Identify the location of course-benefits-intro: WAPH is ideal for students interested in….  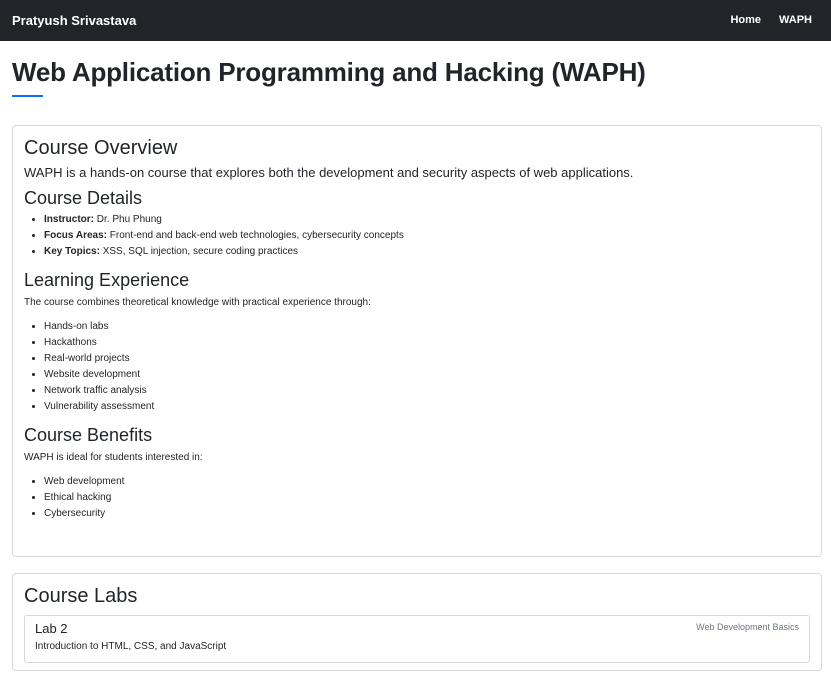
(113, 457).